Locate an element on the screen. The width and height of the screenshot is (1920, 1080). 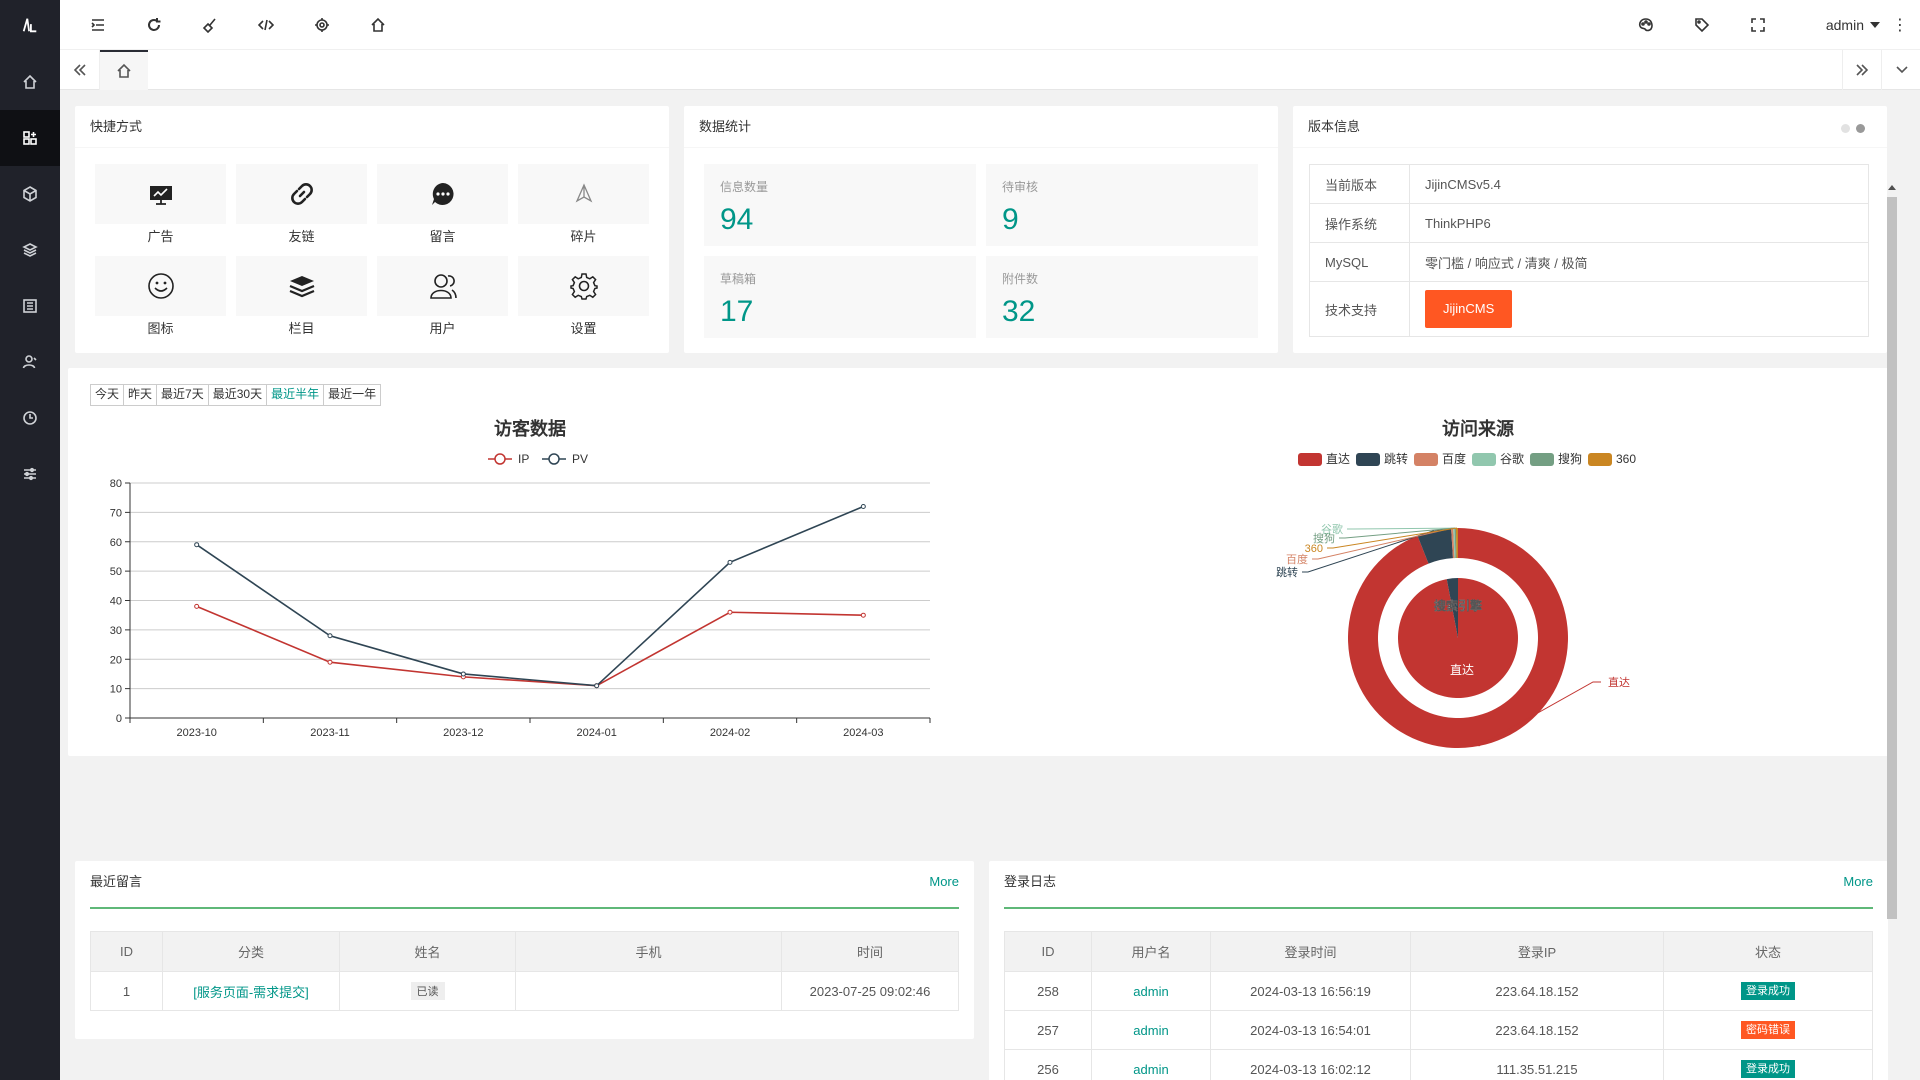
sidebar-item-settings is located at coordinates (30, 474).